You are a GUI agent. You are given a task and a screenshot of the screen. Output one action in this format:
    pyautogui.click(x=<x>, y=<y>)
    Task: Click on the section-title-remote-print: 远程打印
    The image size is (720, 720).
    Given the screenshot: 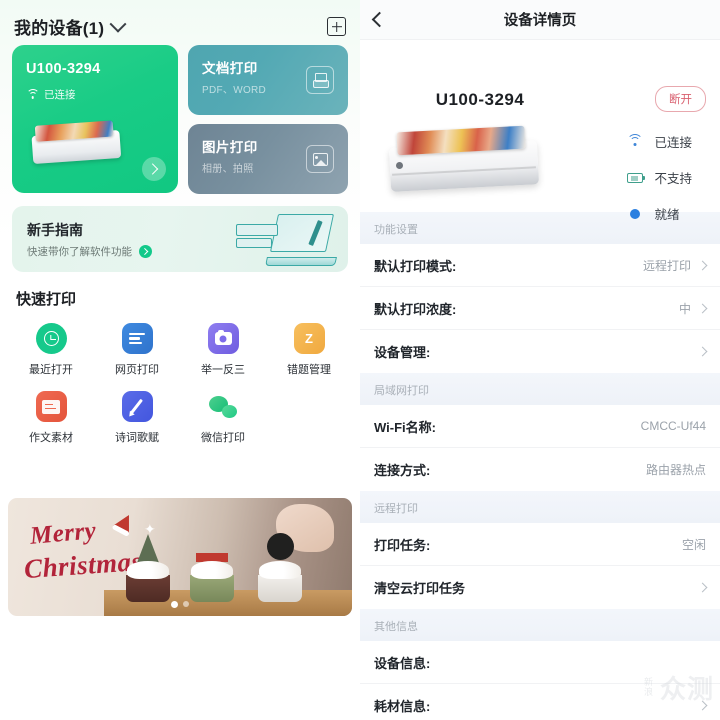 What is the action you would take?
    pyautogui.click(x=540, y=507)
    